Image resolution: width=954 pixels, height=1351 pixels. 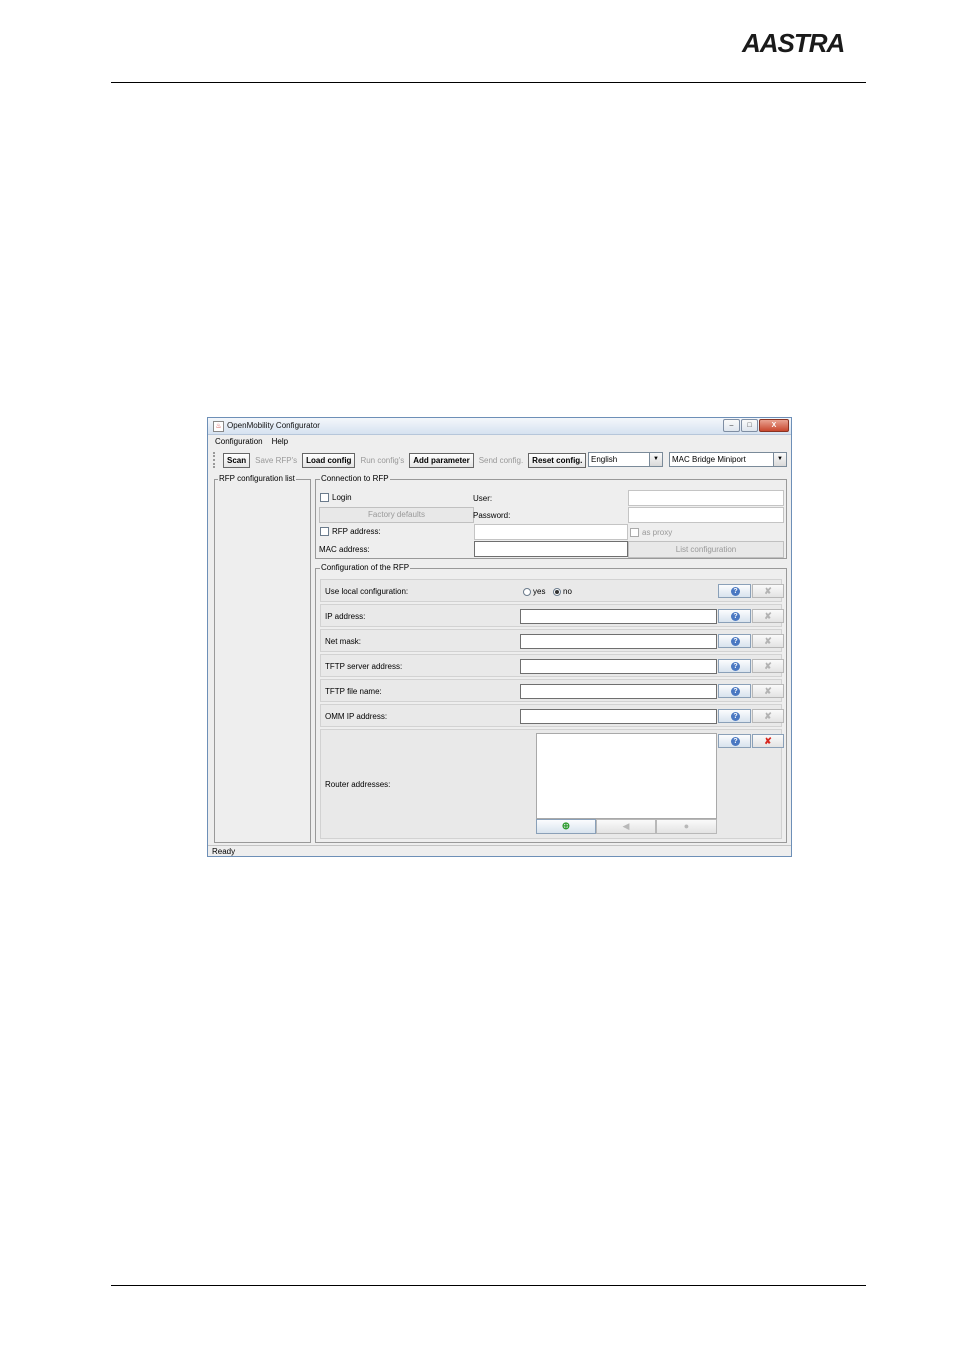 What do you see at coordinates (355, 478) in the screenshot?
I see `connection-group-title: Connection to RFP` at bounding box center [355, 478].